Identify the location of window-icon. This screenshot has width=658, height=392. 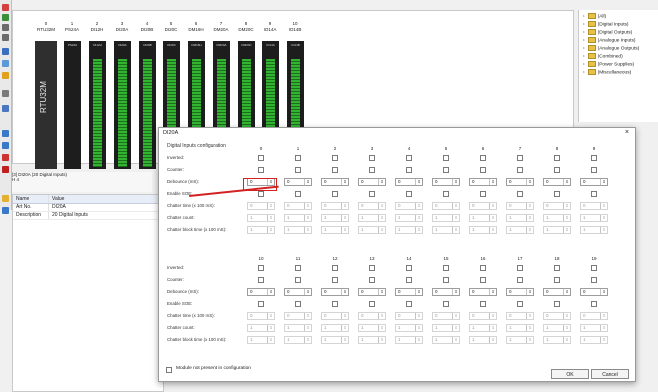
(5, 145).